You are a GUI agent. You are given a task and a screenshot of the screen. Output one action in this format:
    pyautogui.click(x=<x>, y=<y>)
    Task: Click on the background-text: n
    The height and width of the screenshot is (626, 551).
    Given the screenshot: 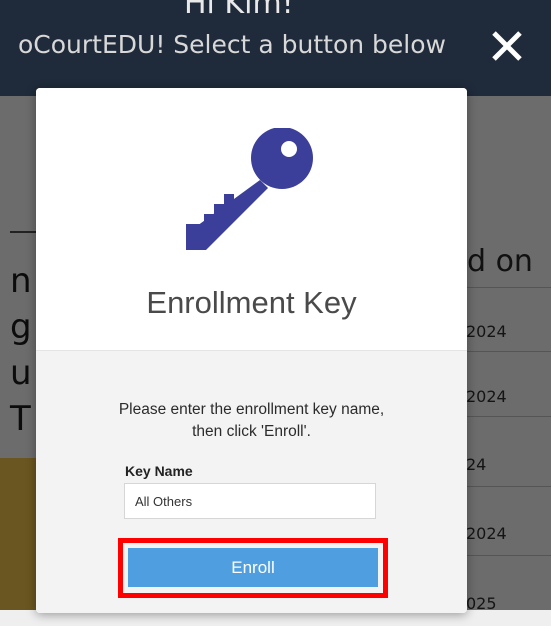 What is the action you would take?
    pyautogui.click(x=21, y=281)
    